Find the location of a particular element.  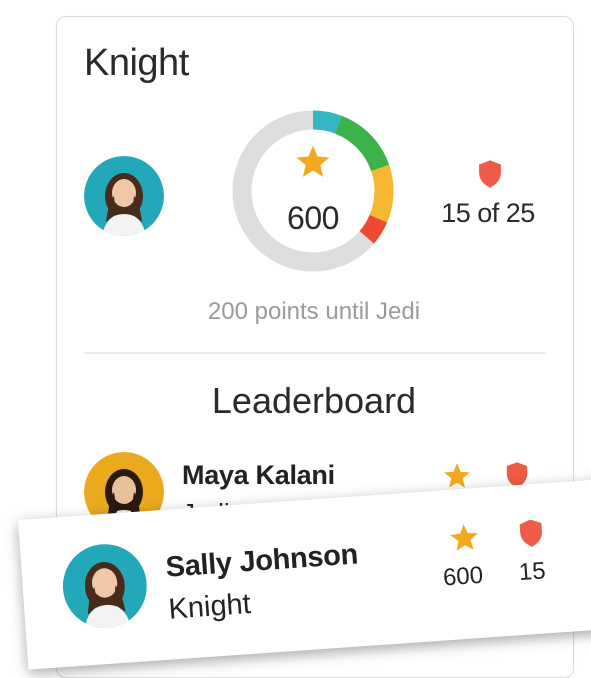

divider is located at coordinates (315, 353).